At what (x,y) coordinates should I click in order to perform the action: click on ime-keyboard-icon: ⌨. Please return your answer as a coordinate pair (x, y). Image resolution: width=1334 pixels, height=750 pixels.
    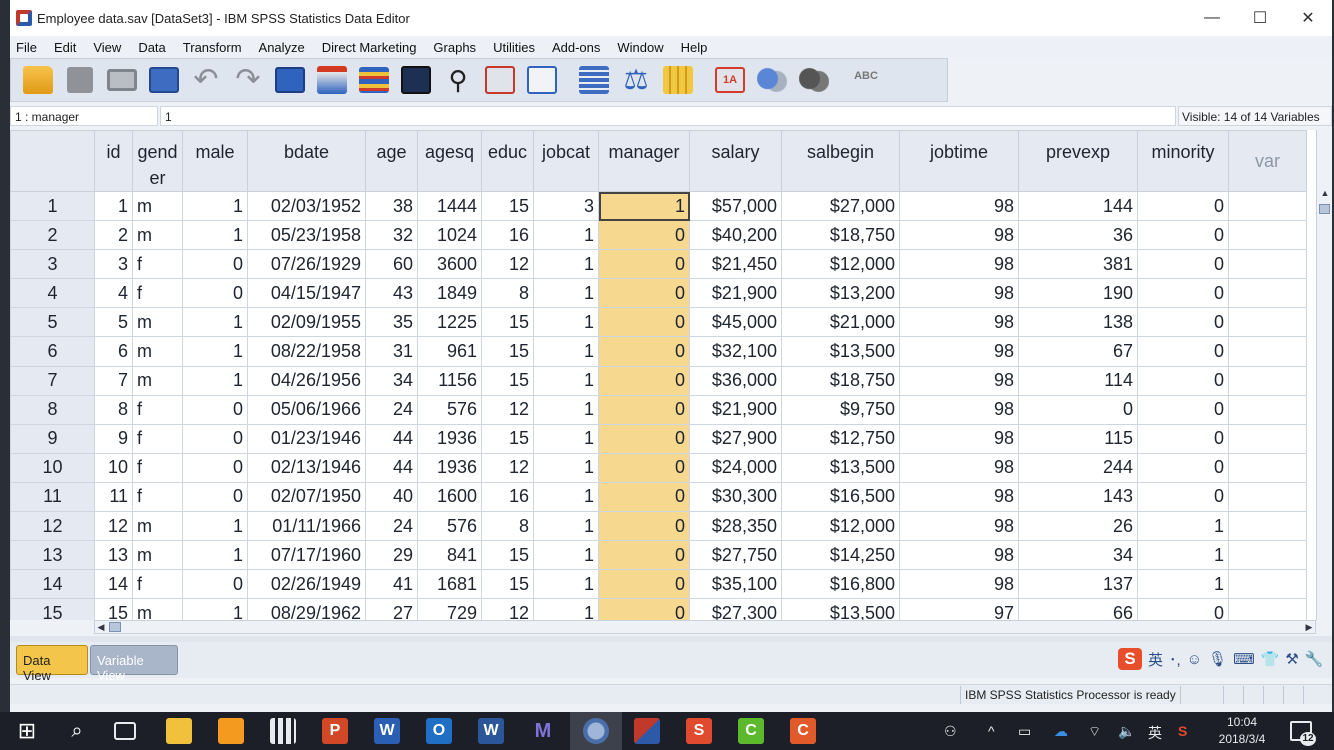
    Looking at the image, I should click on (1244, 659).